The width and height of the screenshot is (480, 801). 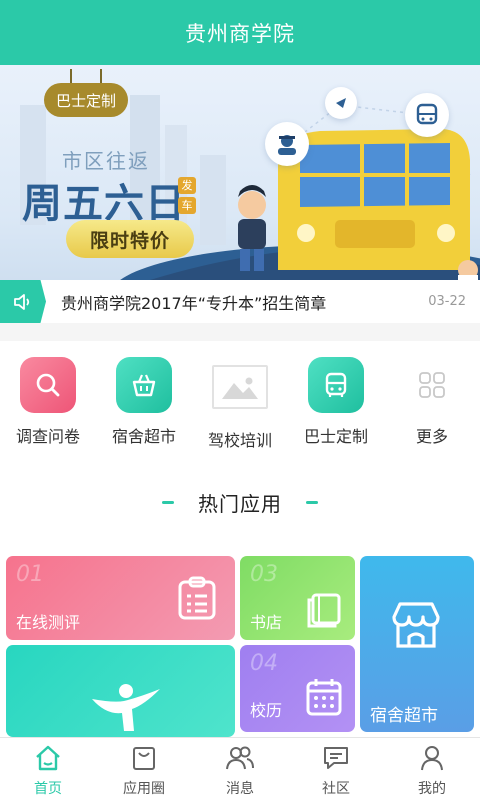 What do you see at coordinates (336, 758) in the screenshot?
I see `chat-icon` at bounding box center [336, 758].